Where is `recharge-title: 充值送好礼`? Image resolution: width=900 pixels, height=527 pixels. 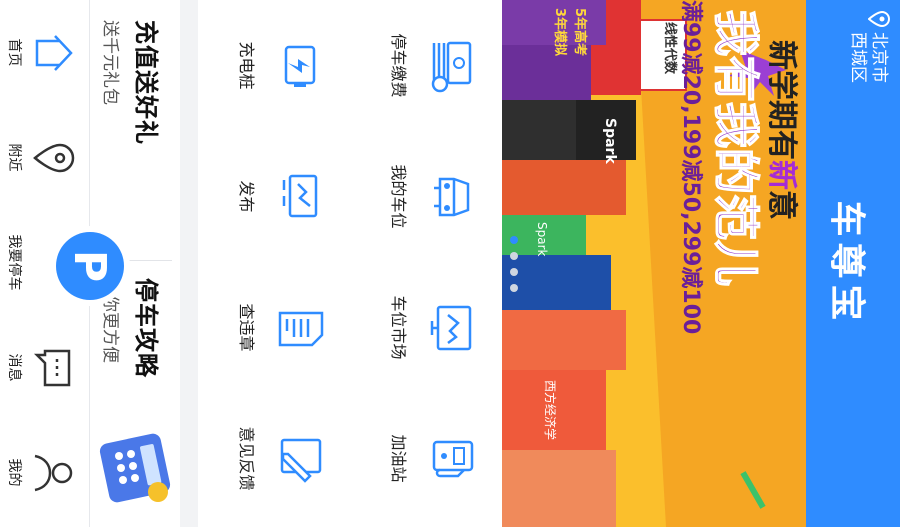
recharge-title: 充值送好礼 is located at coordinates (146, 82).